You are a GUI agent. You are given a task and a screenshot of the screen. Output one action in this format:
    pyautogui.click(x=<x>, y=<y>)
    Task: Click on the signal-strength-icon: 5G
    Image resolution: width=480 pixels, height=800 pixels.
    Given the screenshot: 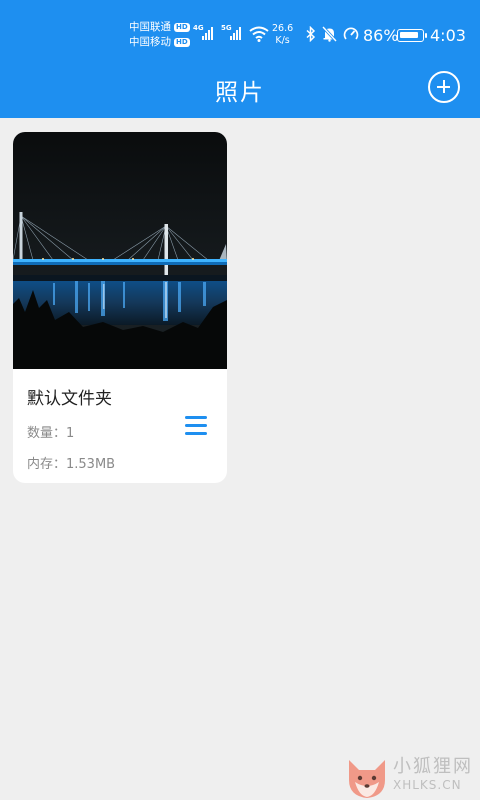 What is the action you would take?
    pyautogui.click(x=231, y=32)
    